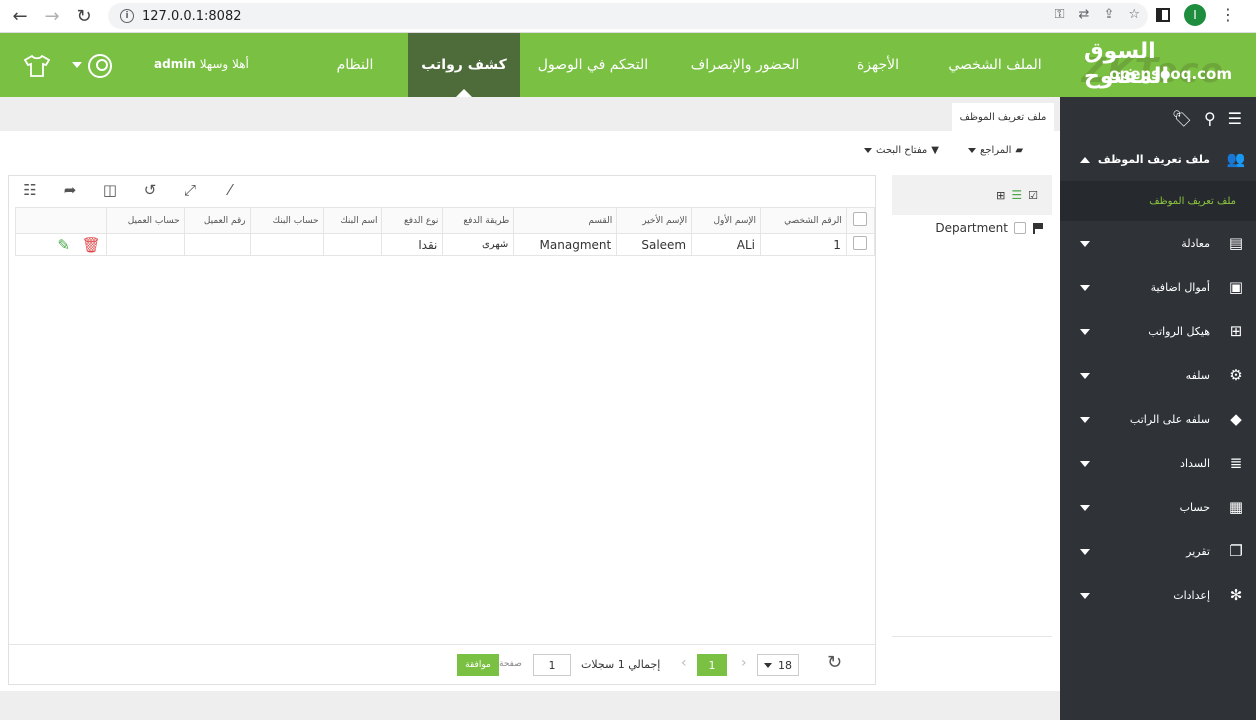 Image resolution: width=1256 pixels, height=720 pixels. What do you see at coordinates (1016, 195) in the screenshot?
I see `list-icon: ☰` at bounding box center [1016, 195].